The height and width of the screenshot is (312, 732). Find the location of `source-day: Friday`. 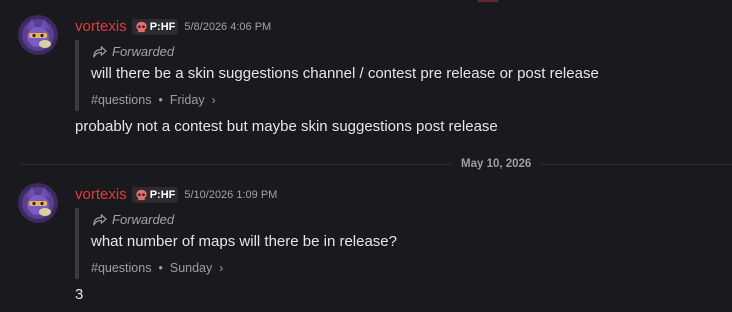

source-day: Friday is located at coordinates (187, 100).